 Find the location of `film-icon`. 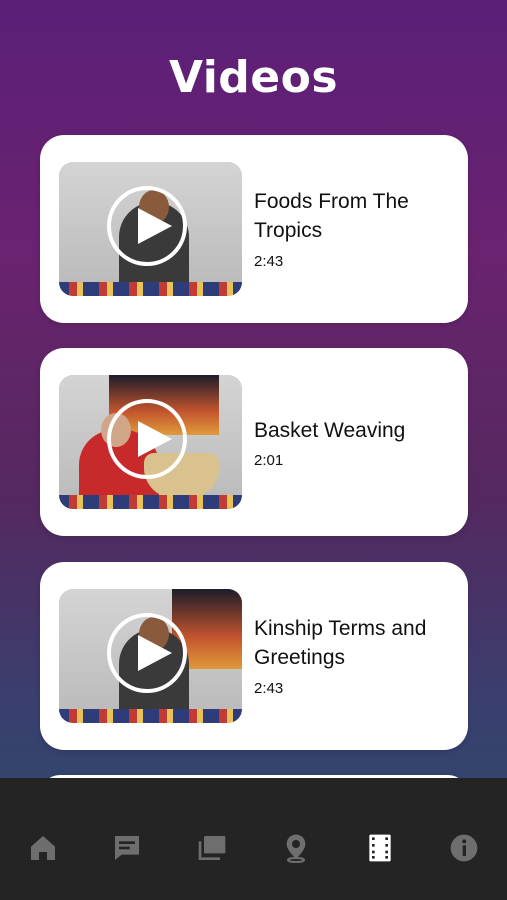

film-icon is located at coordinates (380, 848).